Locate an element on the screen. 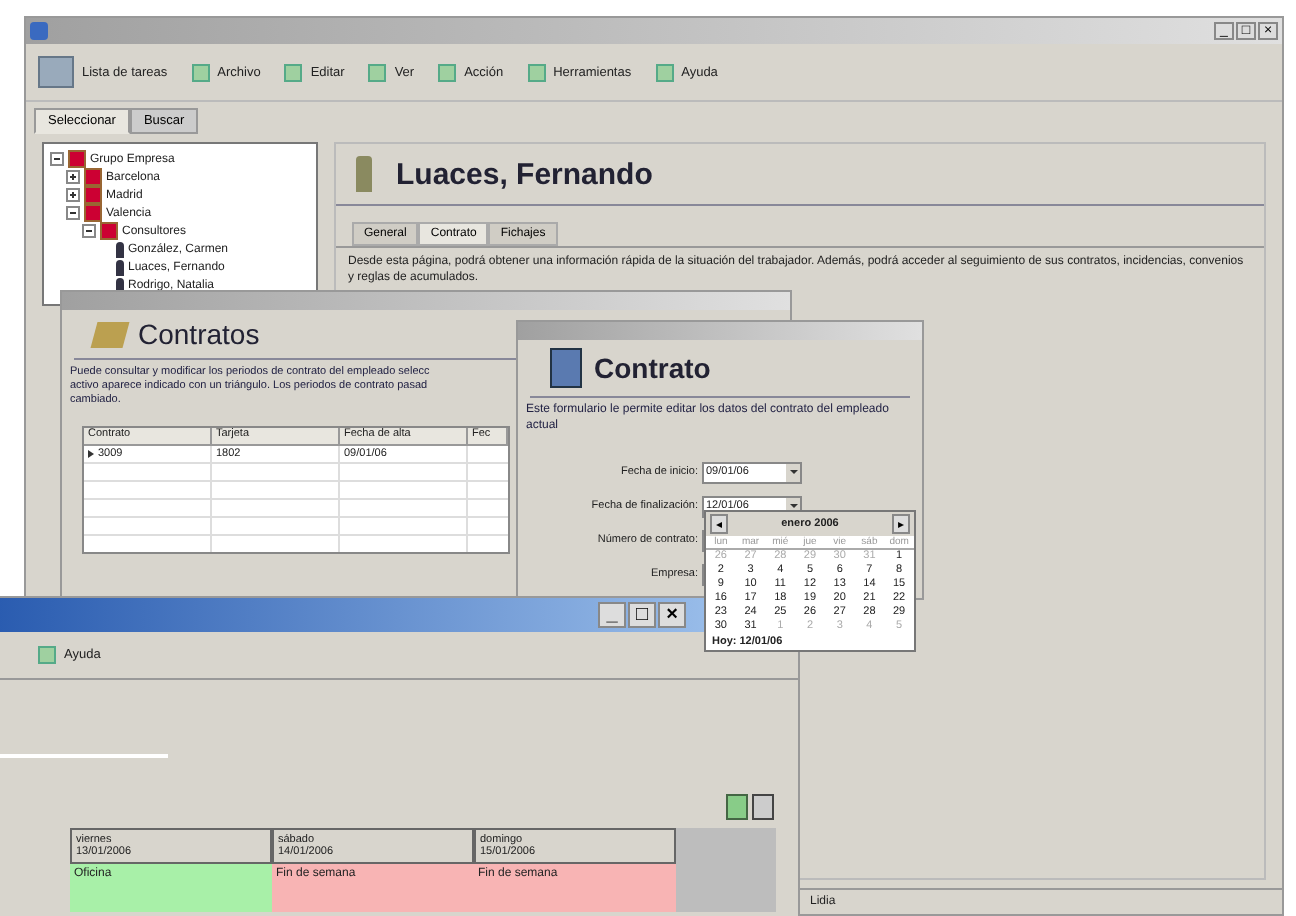 This screenshot has height=916, width=1296. employee-name: Luaces, Fernando is located at coordinates (524, 174).